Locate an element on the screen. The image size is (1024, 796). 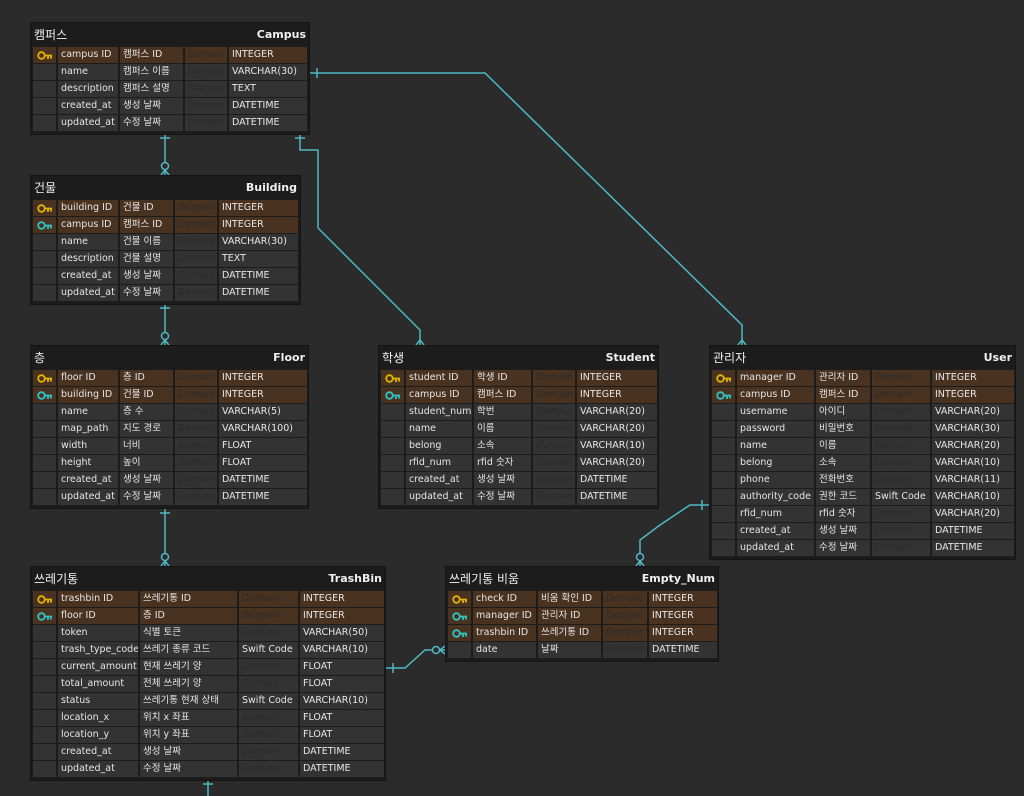
attribute-logical: 건물 ID is located at coordinates (146, 395).